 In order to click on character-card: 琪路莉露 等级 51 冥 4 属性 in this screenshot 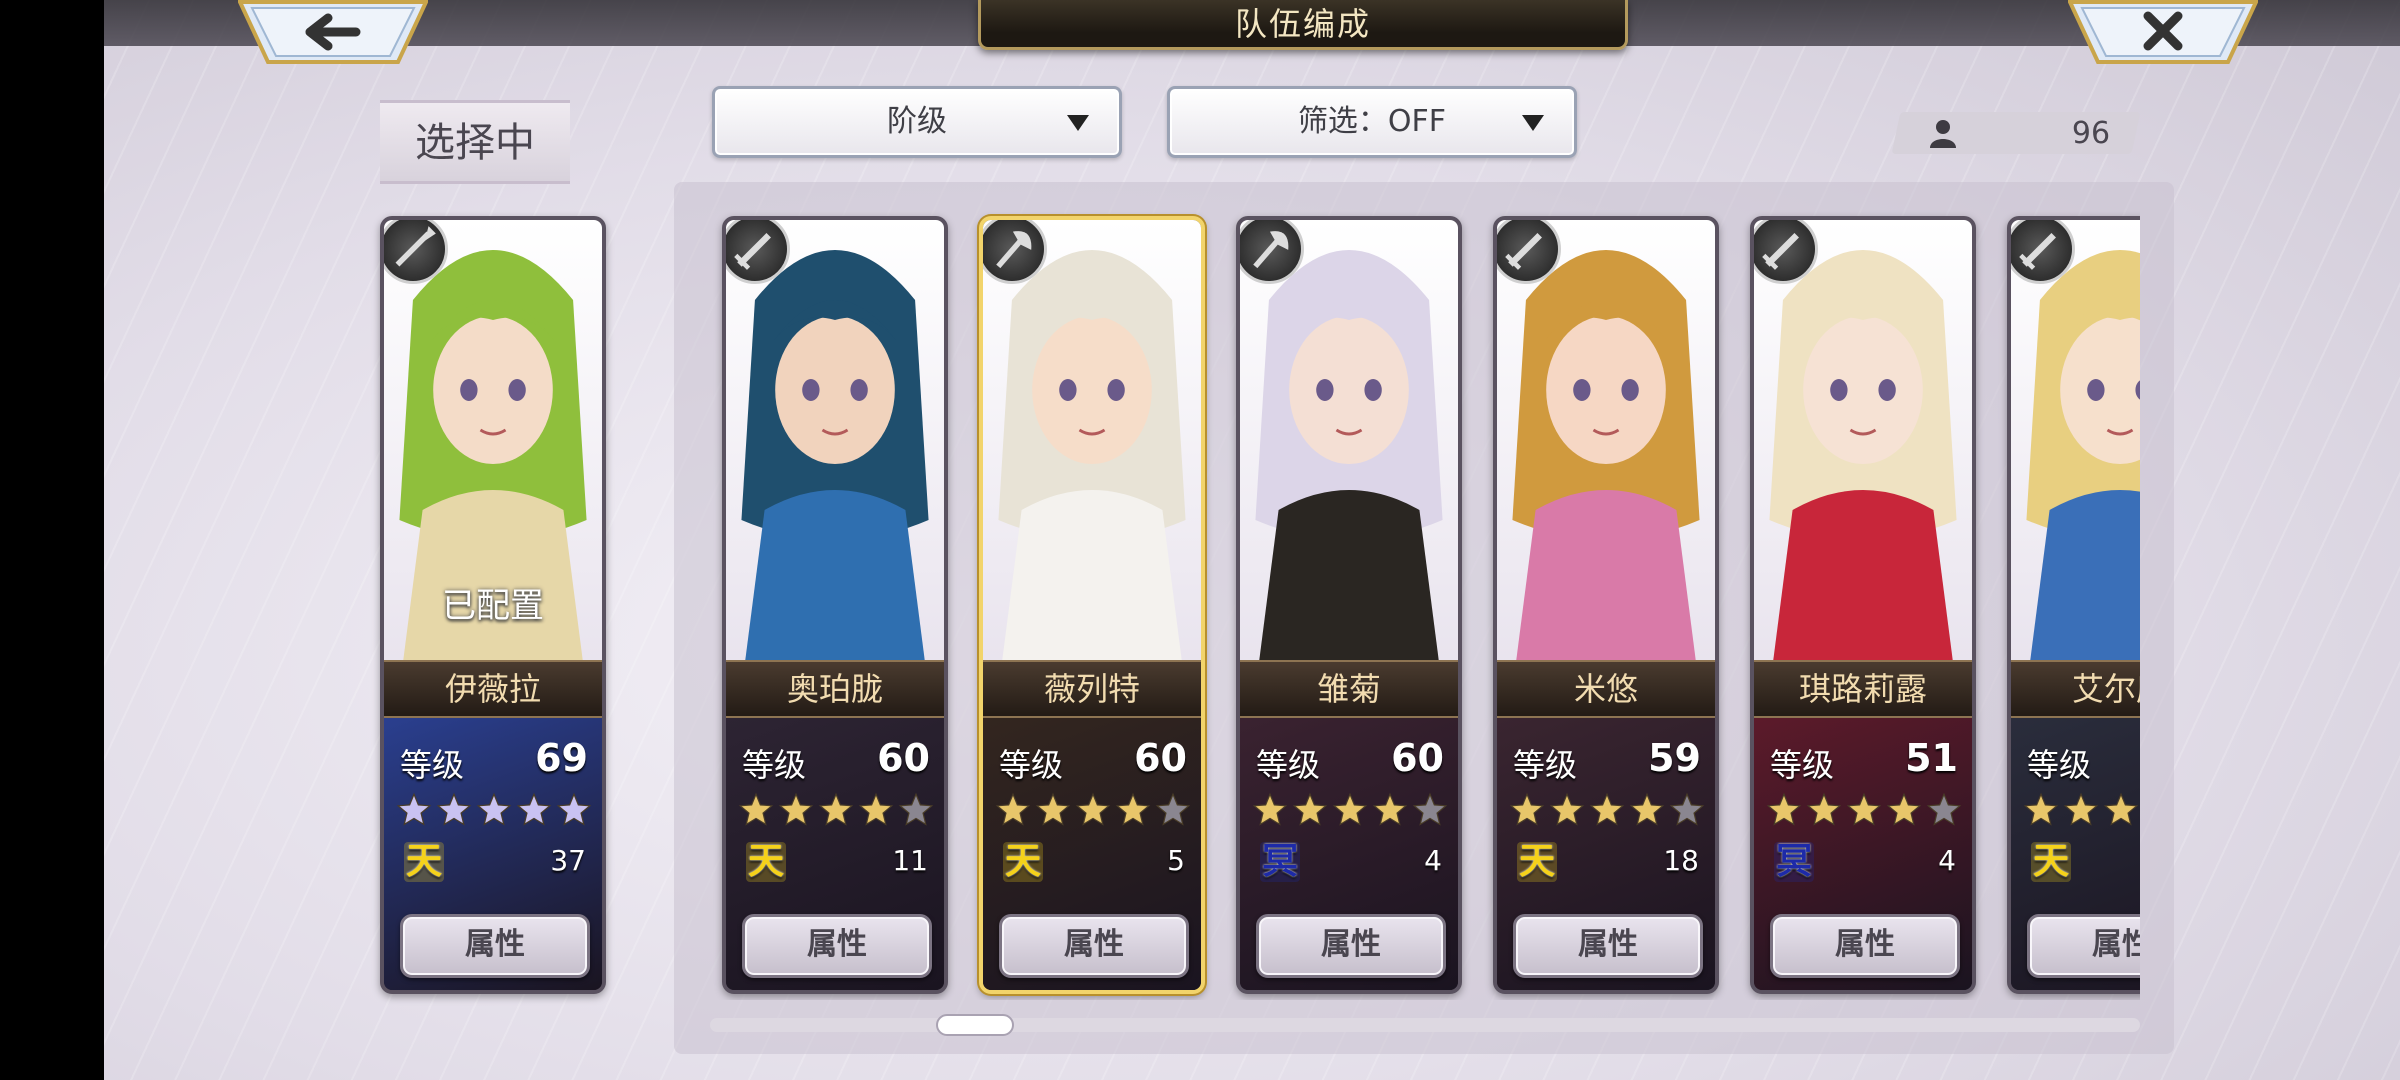, I will do `click(1863, 605)`.